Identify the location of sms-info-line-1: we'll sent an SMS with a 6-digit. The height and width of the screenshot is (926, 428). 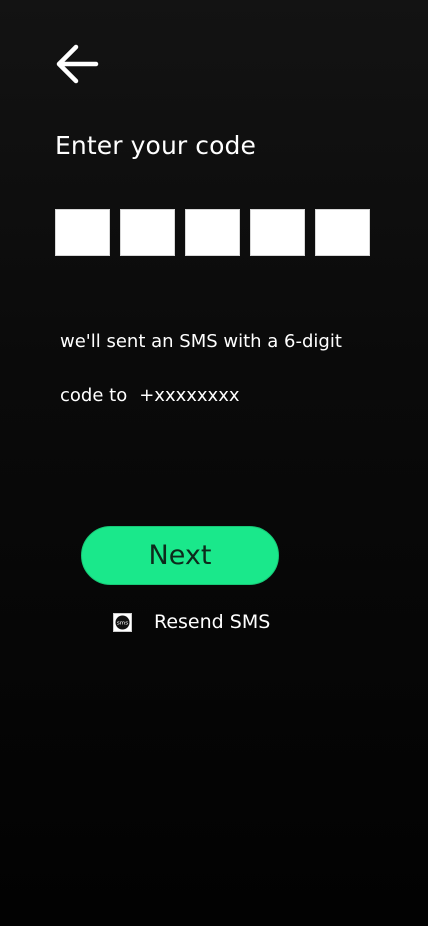
(201, 341).